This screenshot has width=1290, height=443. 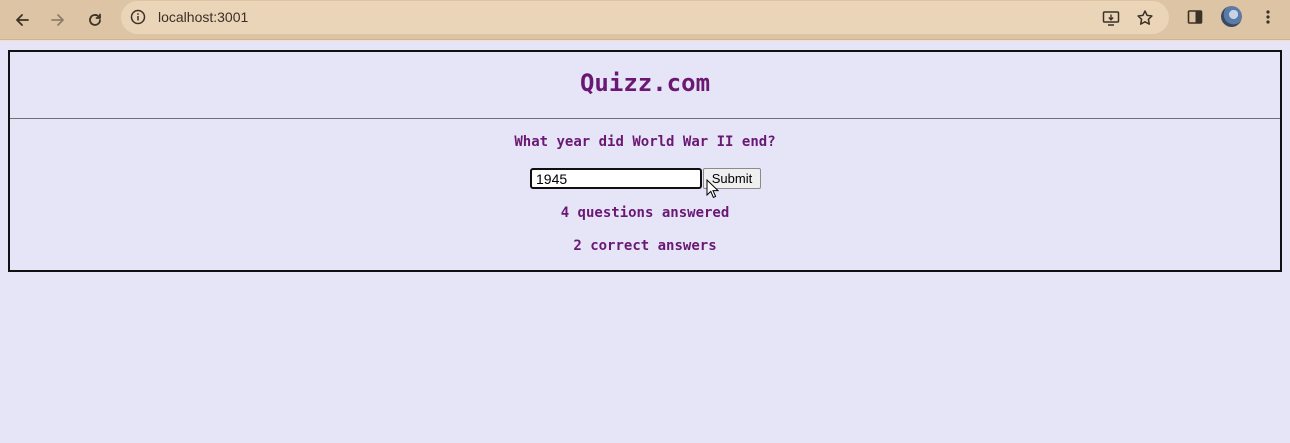 I want to click on toolbar-divider, so click(x=645, y=41).